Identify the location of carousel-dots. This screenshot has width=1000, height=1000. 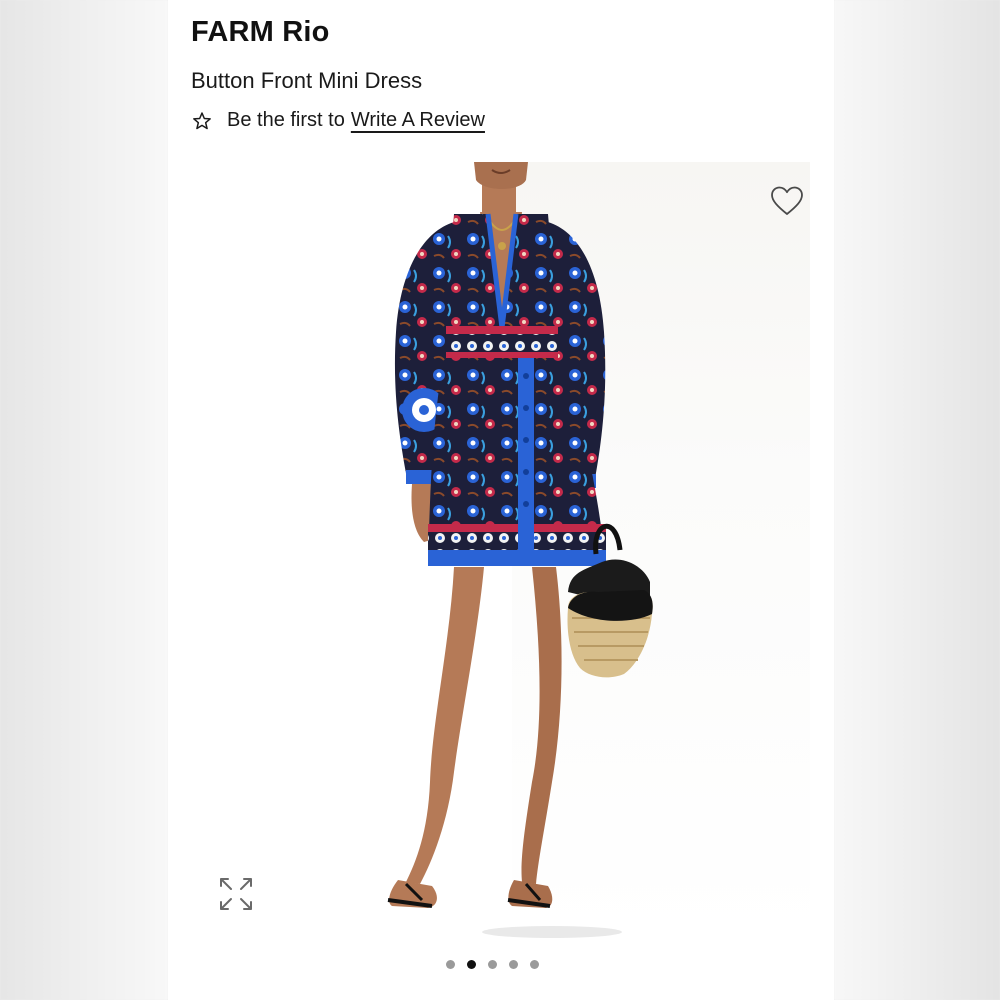
(492, 964).